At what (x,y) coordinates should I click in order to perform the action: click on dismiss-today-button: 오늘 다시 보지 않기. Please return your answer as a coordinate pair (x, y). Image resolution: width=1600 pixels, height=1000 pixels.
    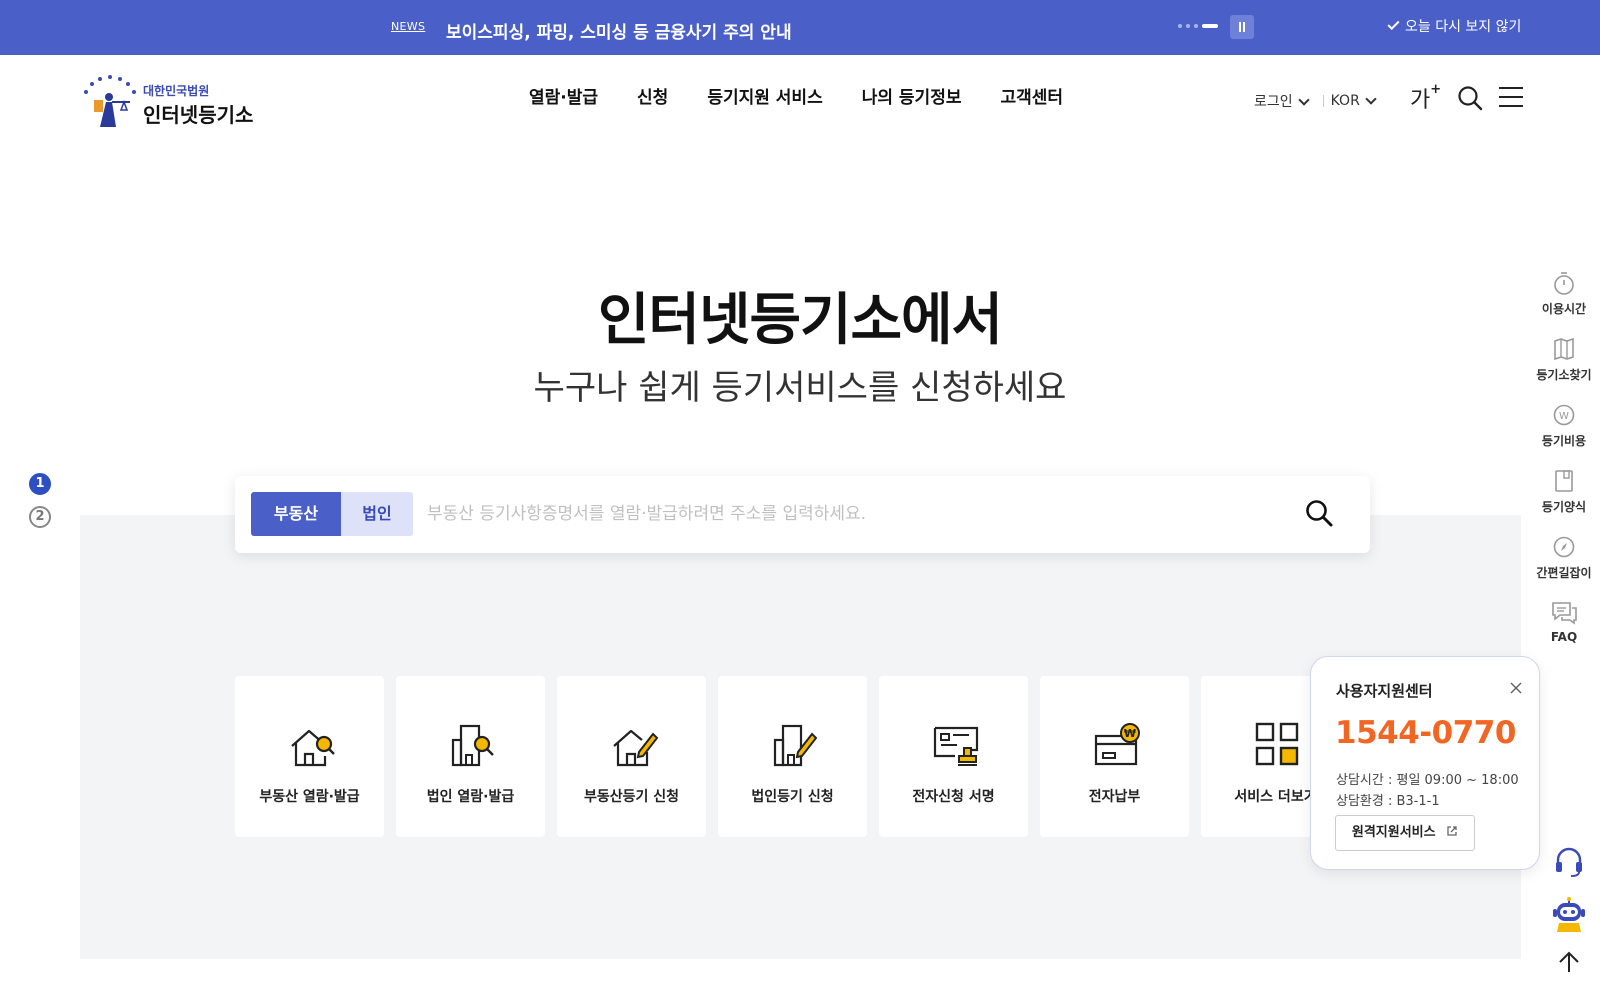
    Looking at the image, I should click on (1454, 26).